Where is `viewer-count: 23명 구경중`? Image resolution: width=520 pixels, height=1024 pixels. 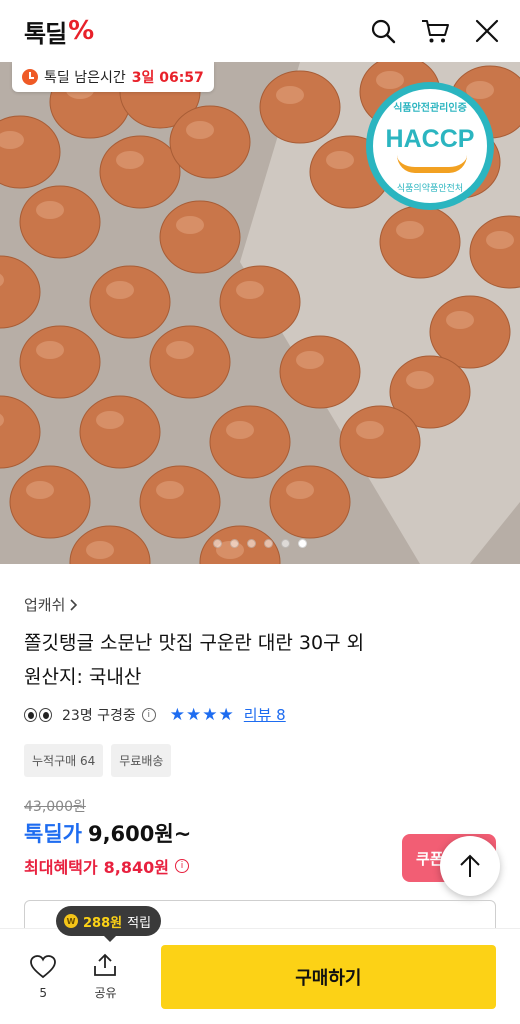
viewer-count: 23명 구경중 is located at coordinates (99, 715).